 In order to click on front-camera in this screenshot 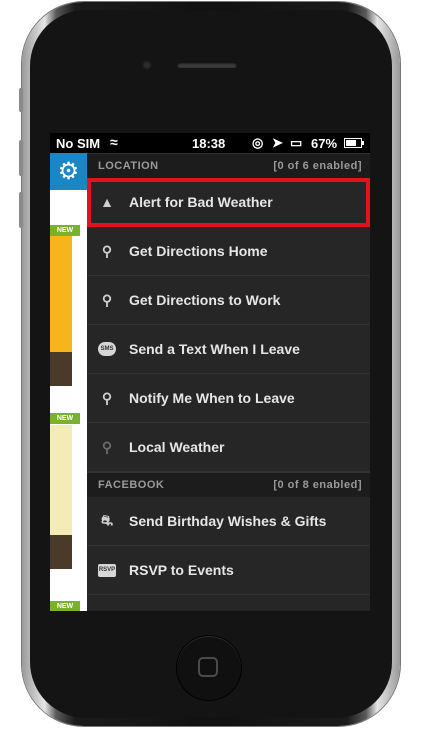, I will do `click(147, 65)`.